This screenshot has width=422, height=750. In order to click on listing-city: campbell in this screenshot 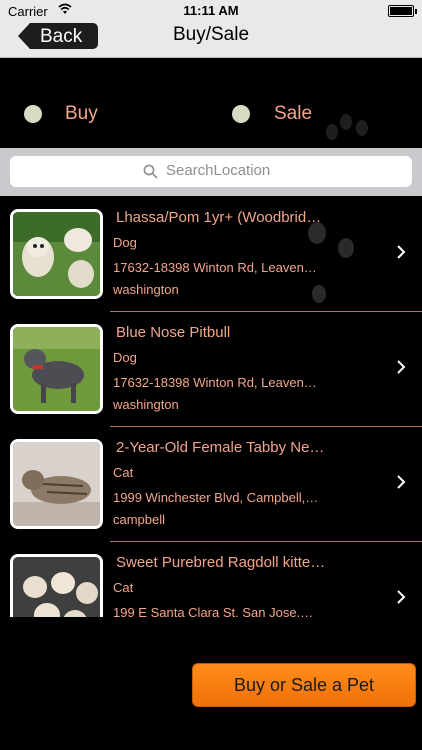, I will do `click(139, 519)`.